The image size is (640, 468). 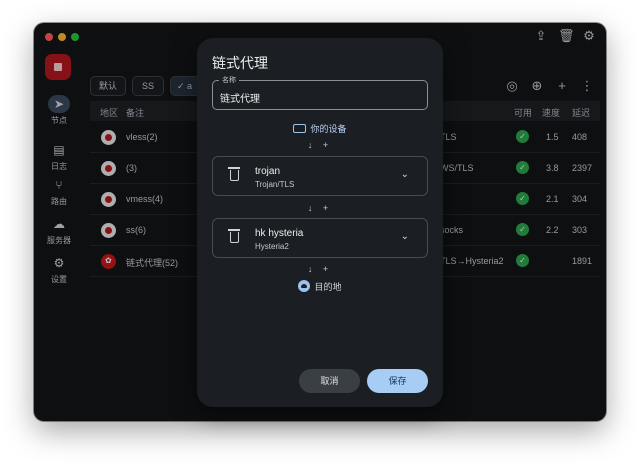 What do you see at coordinates (328, 287) in the screenshot?
I see `destination-label: 目的地` at bounding box center [328, 287].